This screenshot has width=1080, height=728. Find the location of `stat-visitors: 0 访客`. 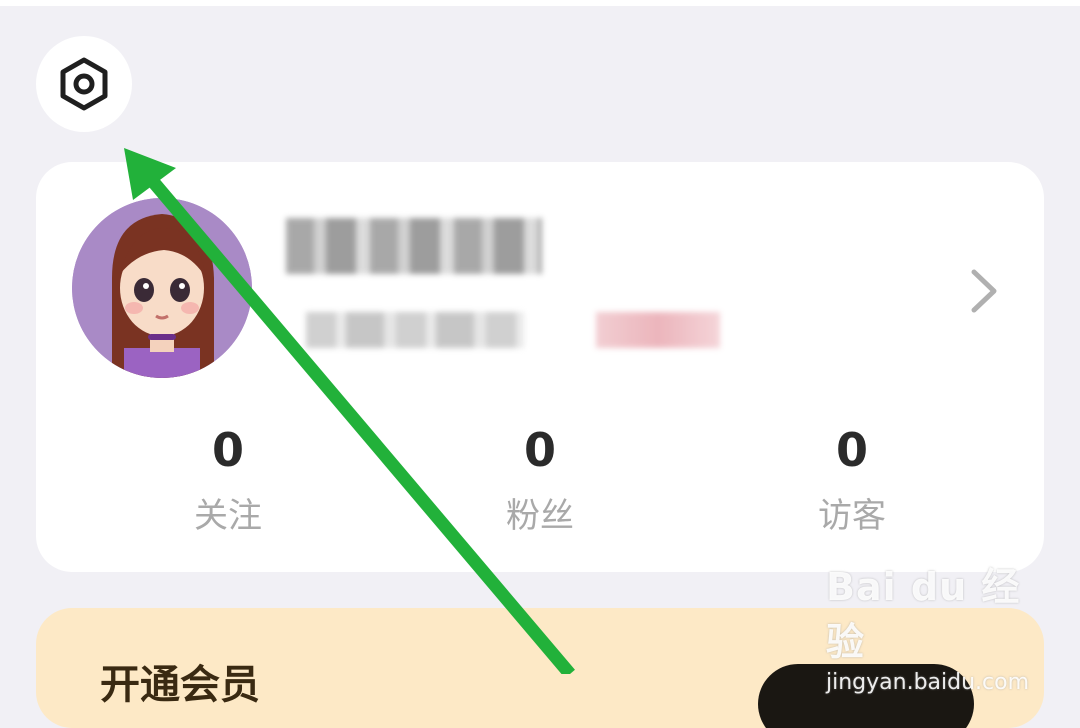

stat-visitors: 0 访客 is located at coordinates (852, 481).